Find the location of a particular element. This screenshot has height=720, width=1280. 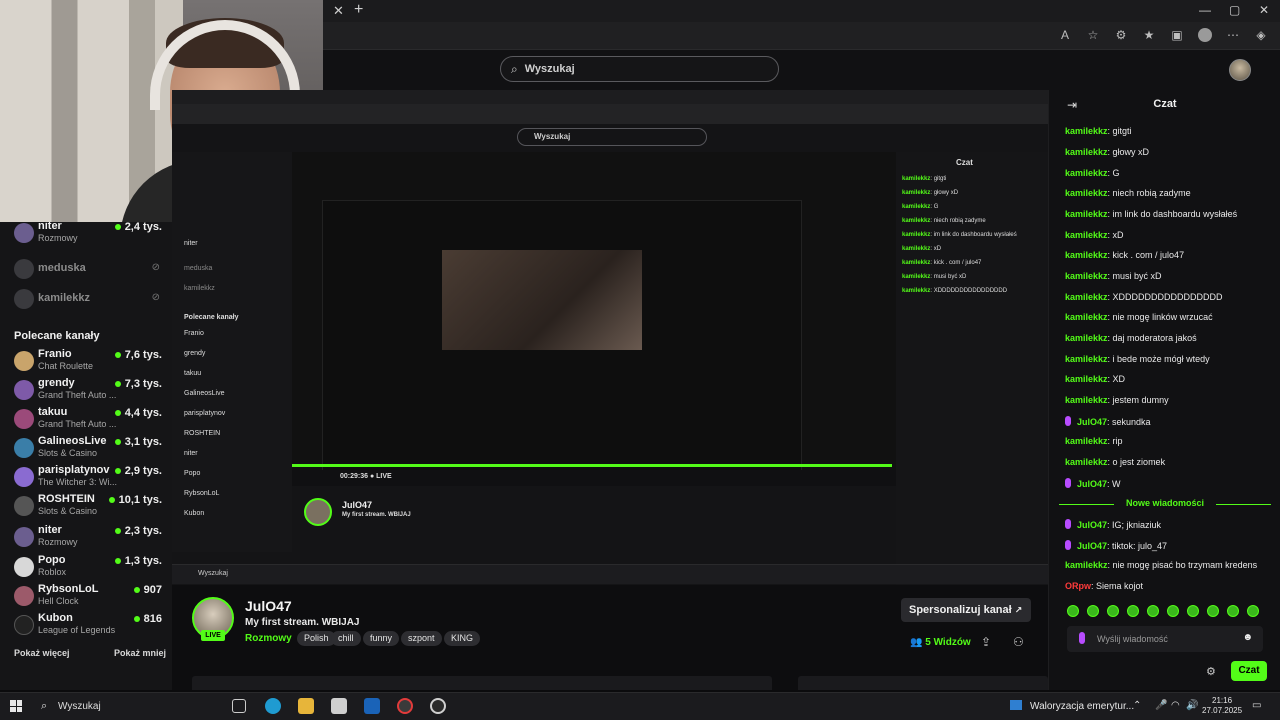

chat-message: kamilekkz: G is located at coordinates (1092, 173).